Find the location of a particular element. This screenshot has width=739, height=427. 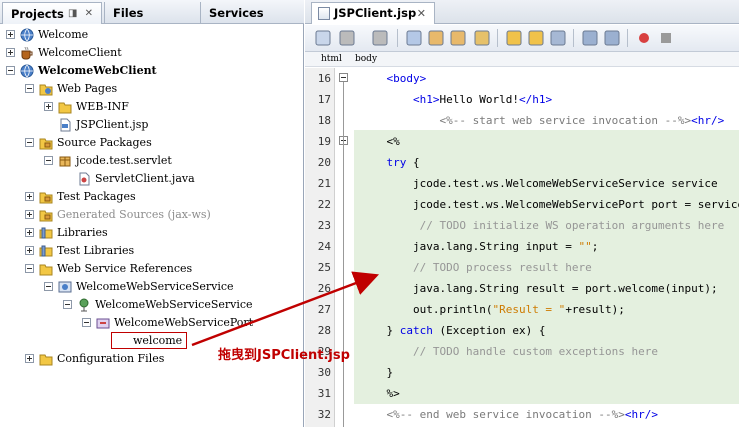

library-icon is located at coordinates (46, 233).